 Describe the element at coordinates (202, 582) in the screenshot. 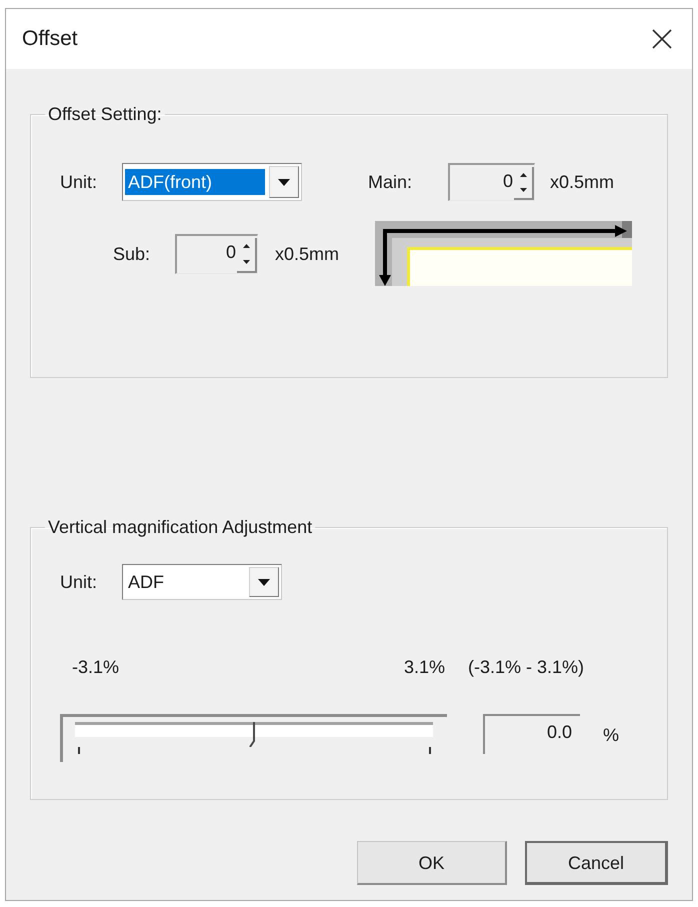

I see `unit-dropdown: ADF` at that location.